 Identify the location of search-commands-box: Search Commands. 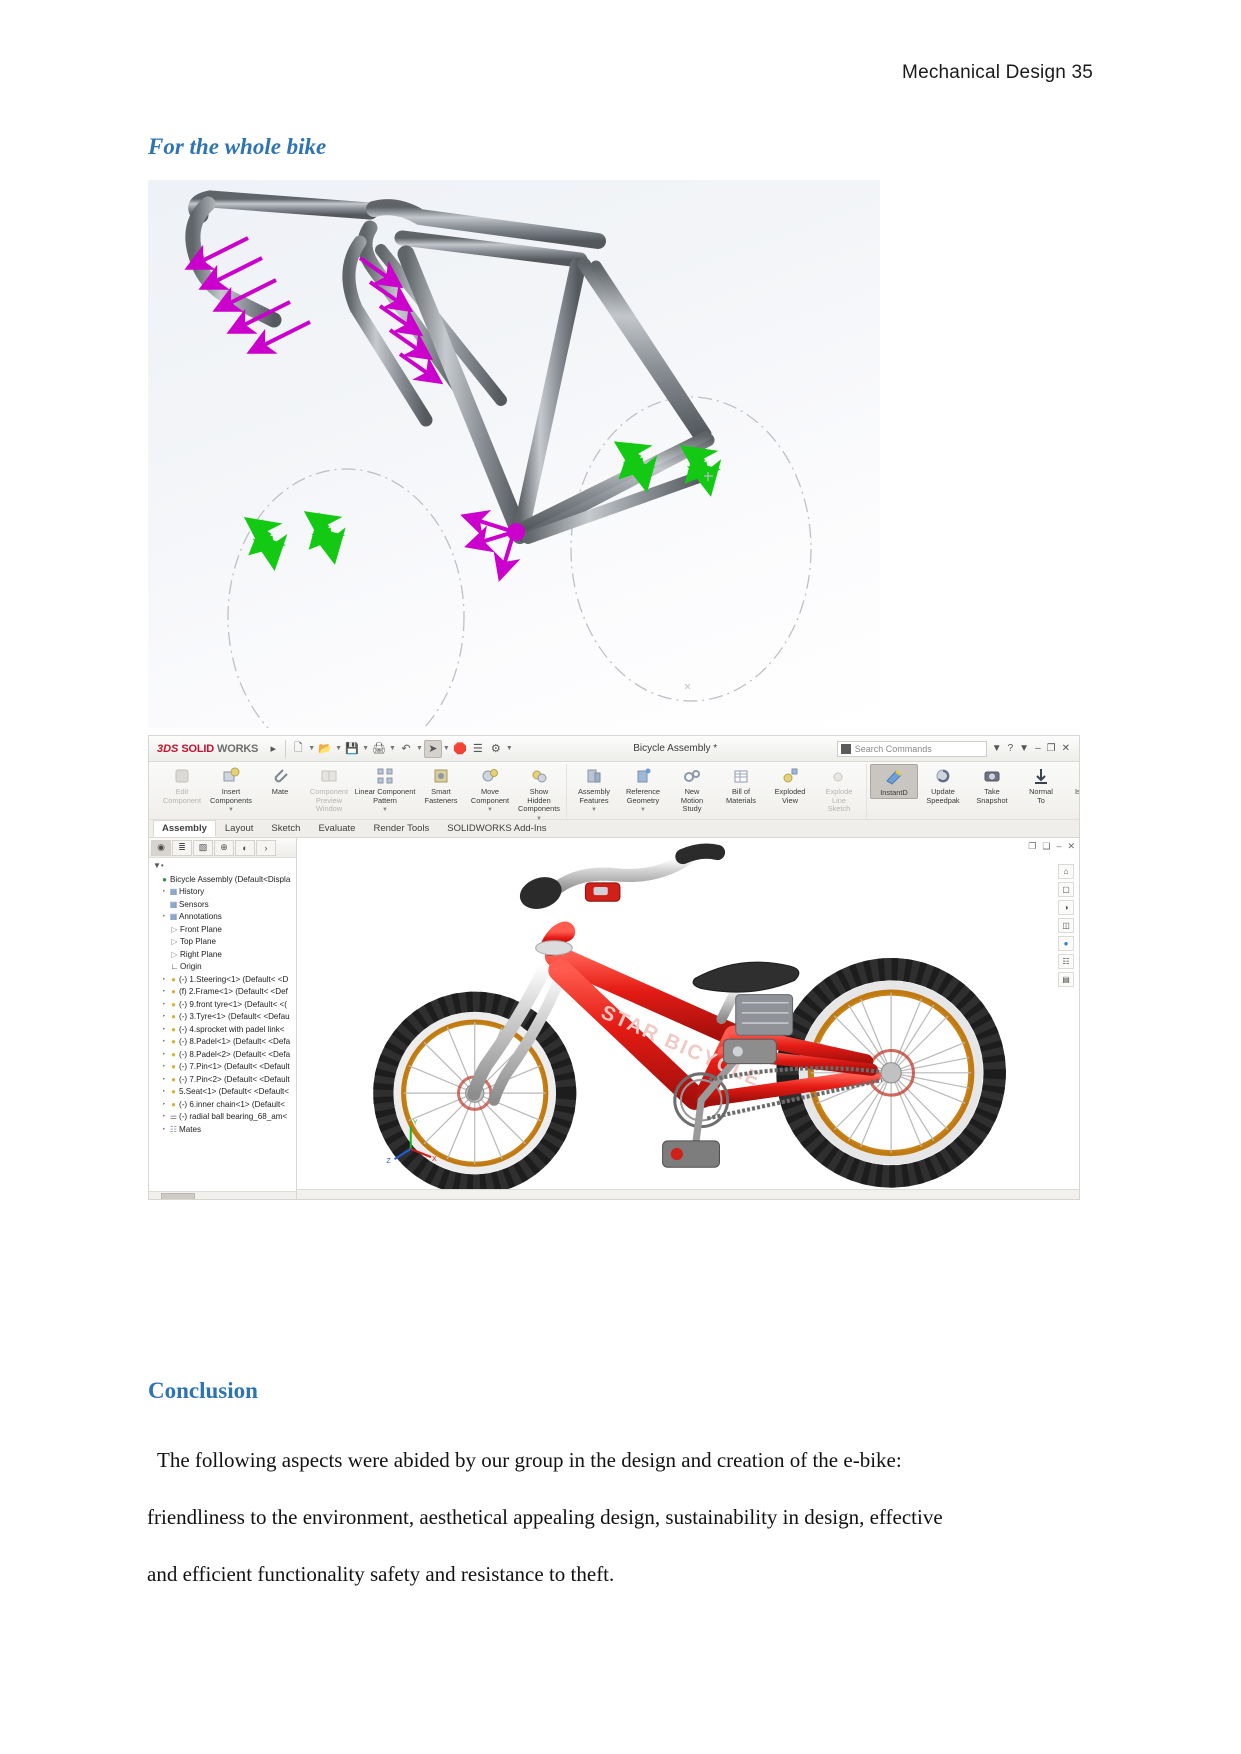
(911, 748).